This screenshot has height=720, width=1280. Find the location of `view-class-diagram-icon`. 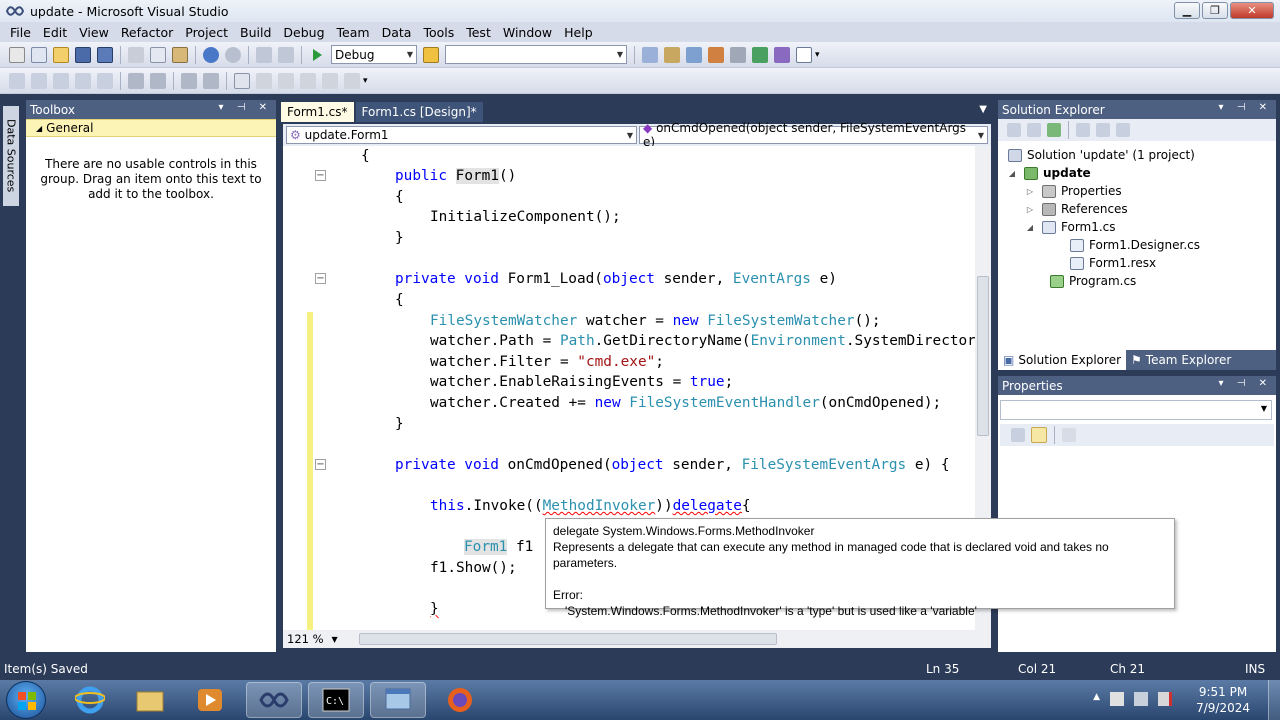

view-class-diagram-icon is located at coordinates (1123, 130).